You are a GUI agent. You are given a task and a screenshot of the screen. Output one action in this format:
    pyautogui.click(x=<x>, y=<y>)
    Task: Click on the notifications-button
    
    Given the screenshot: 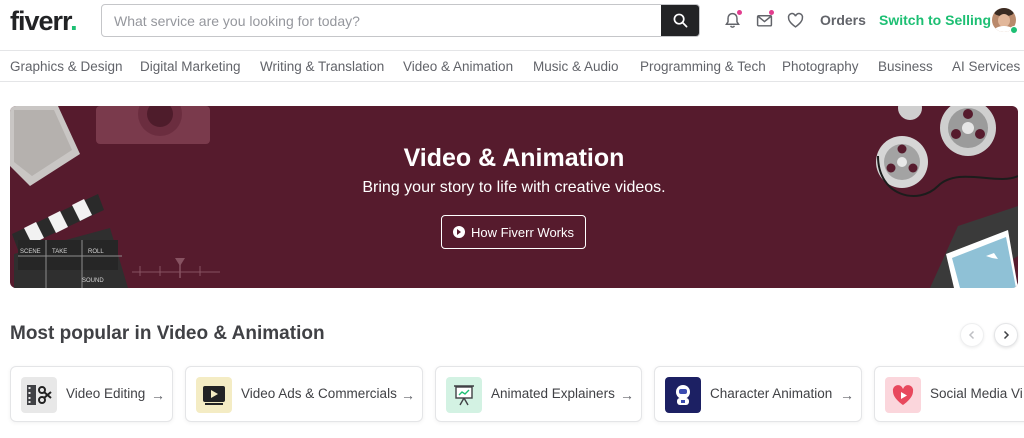 What is the action you would take?
    pyautogui.click(x=732, y=20)
    